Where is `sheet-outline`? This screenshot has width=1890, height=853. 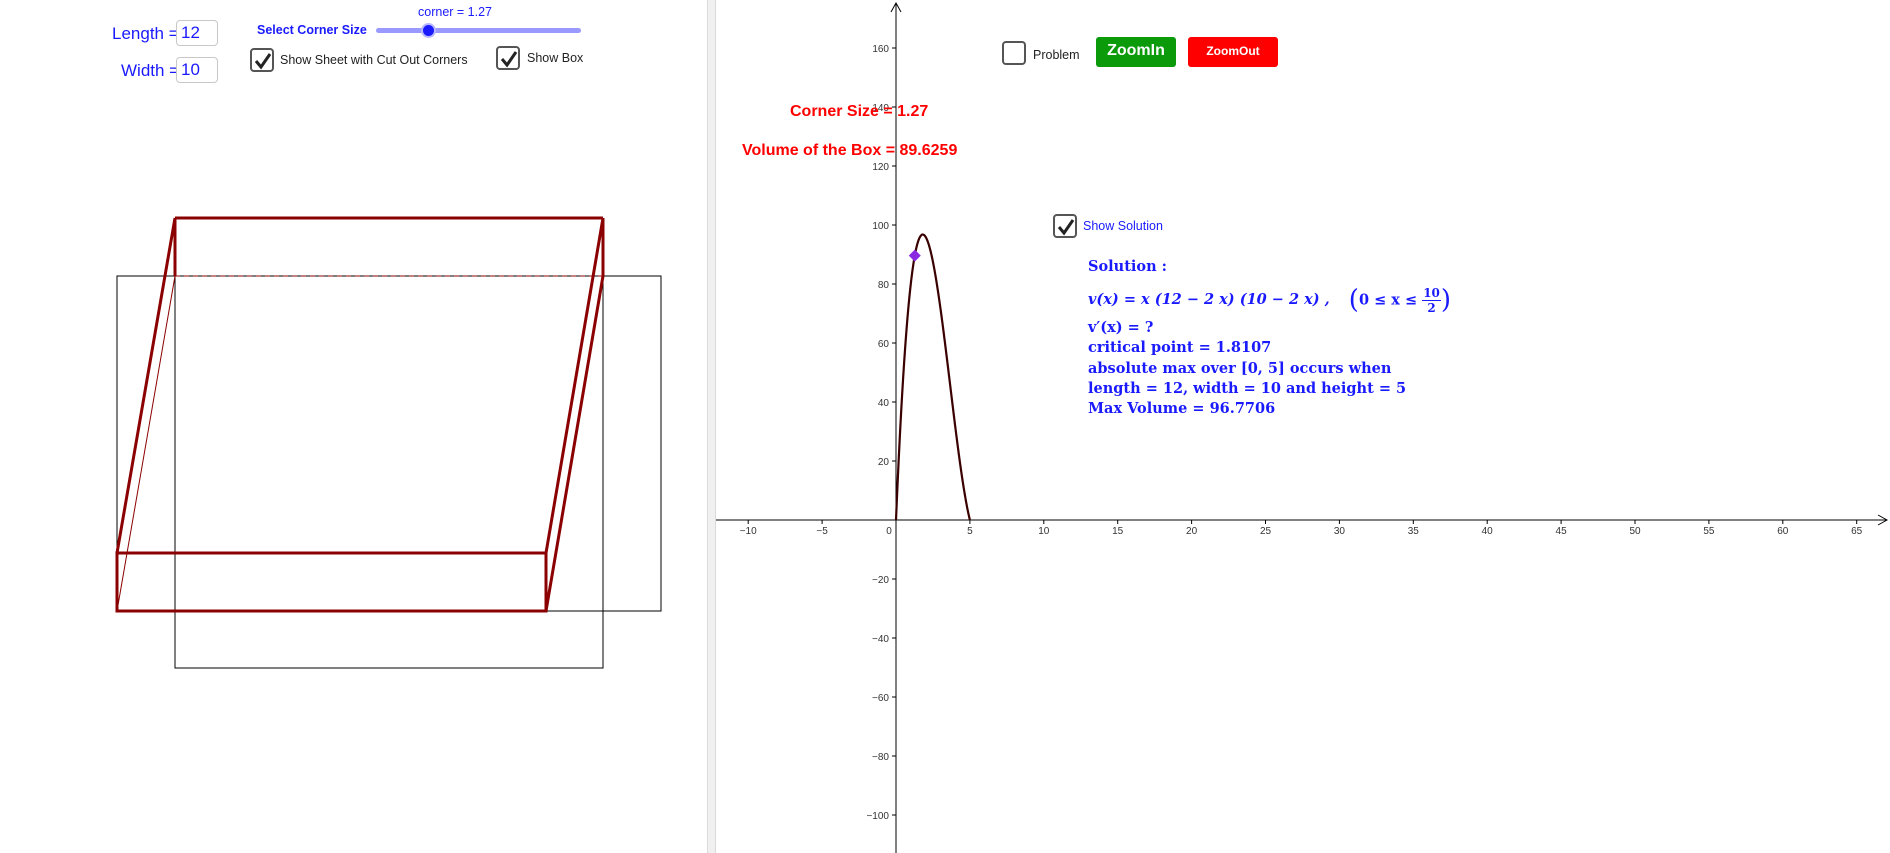
sheet-outline is located at coordinates (389, 472).